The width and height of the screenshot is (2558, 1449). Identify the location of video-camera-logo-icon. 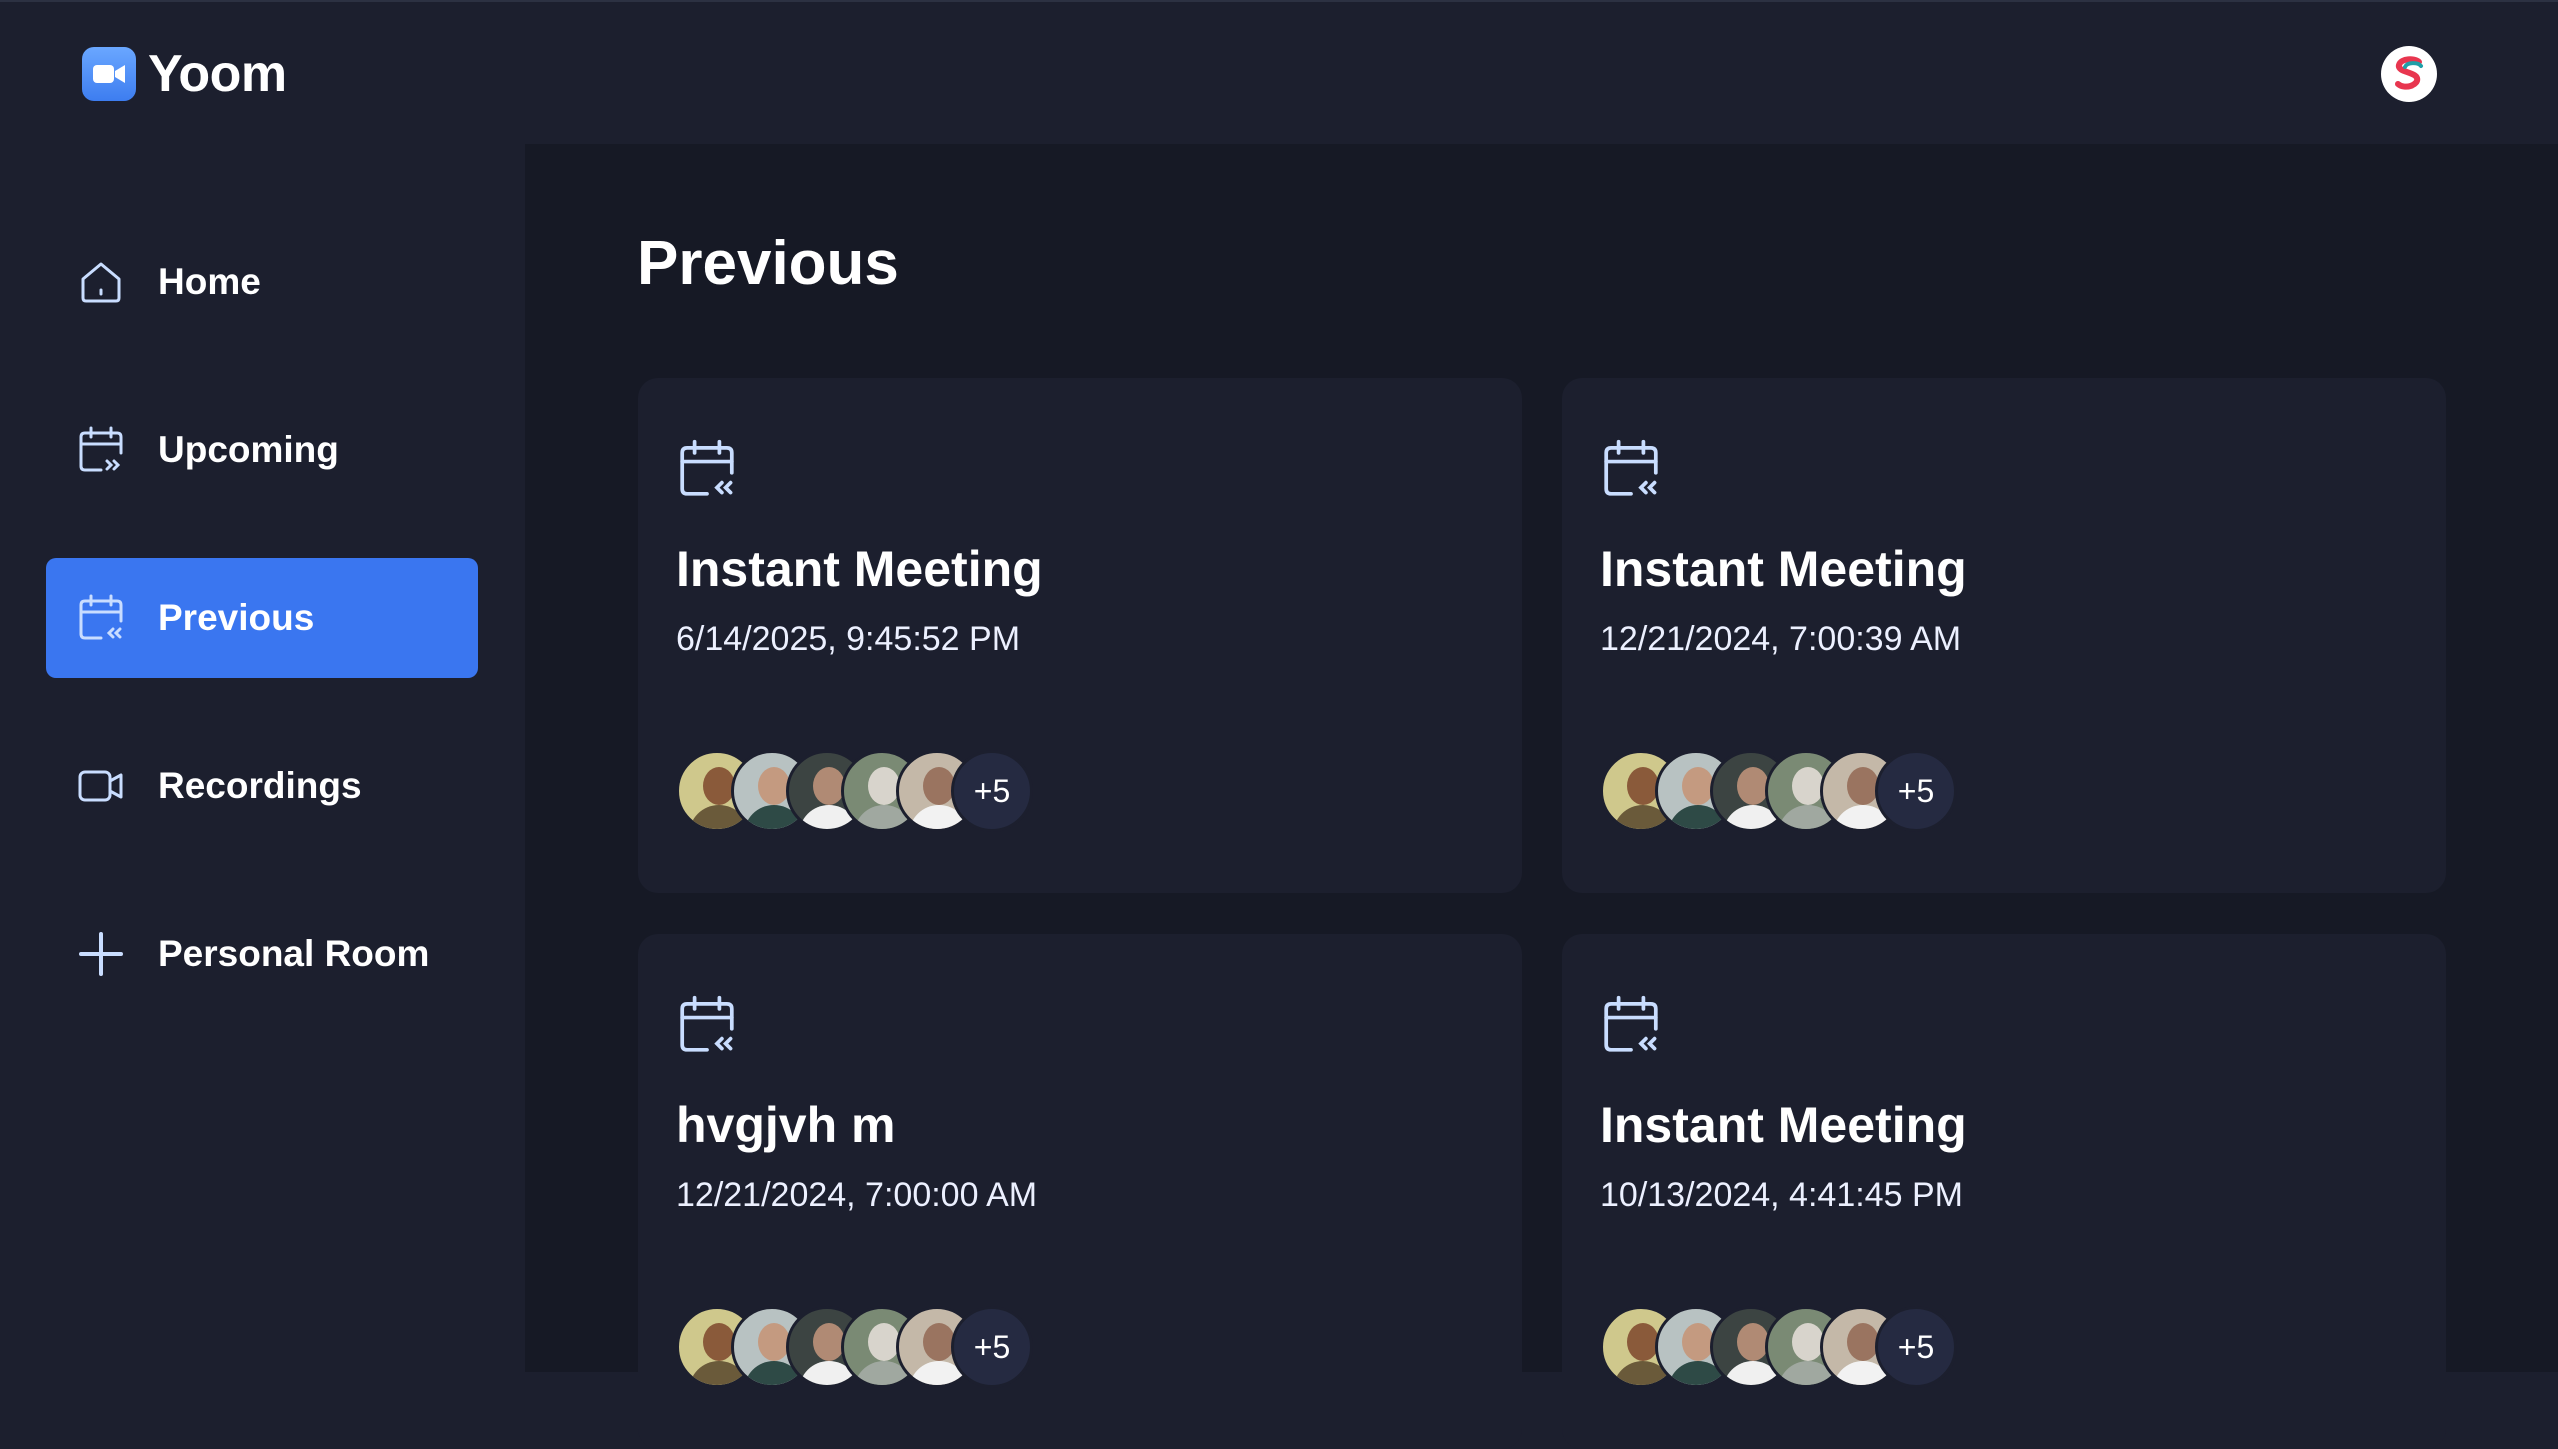
(109, 74).